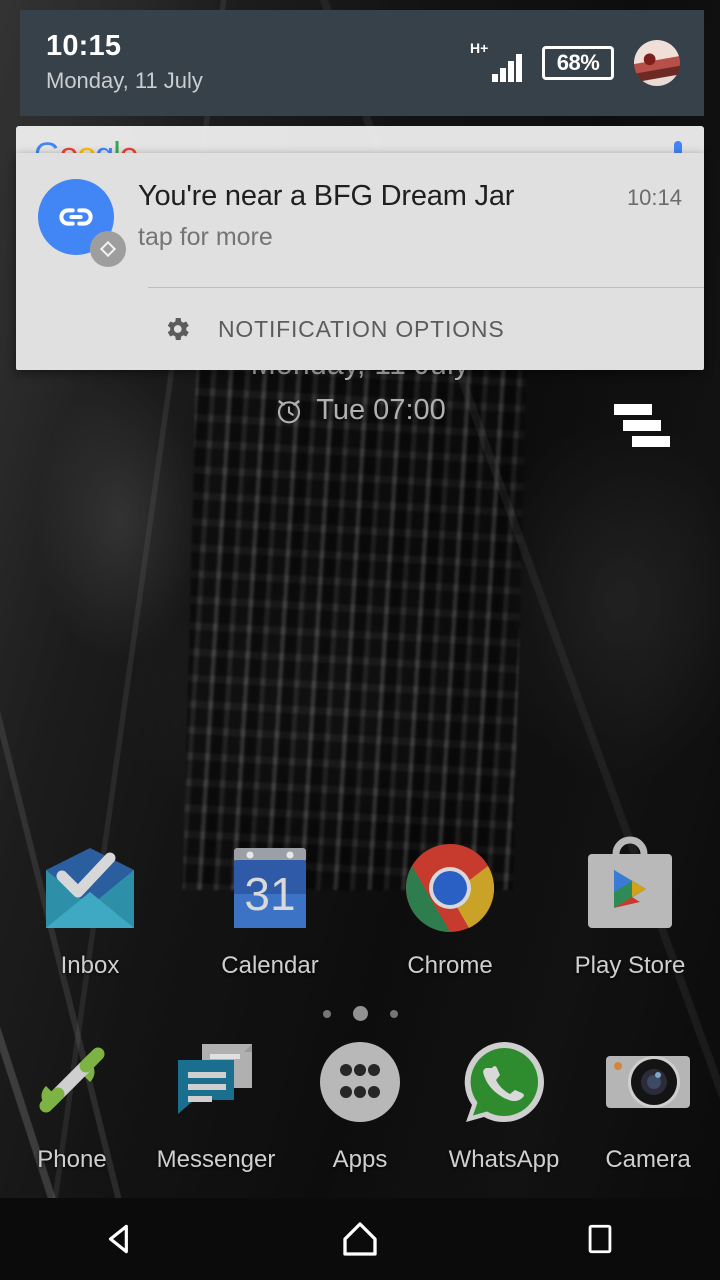 The height and width of the screenshot is (1280, 720). I want to click on home-icon, so click(360, 1239).